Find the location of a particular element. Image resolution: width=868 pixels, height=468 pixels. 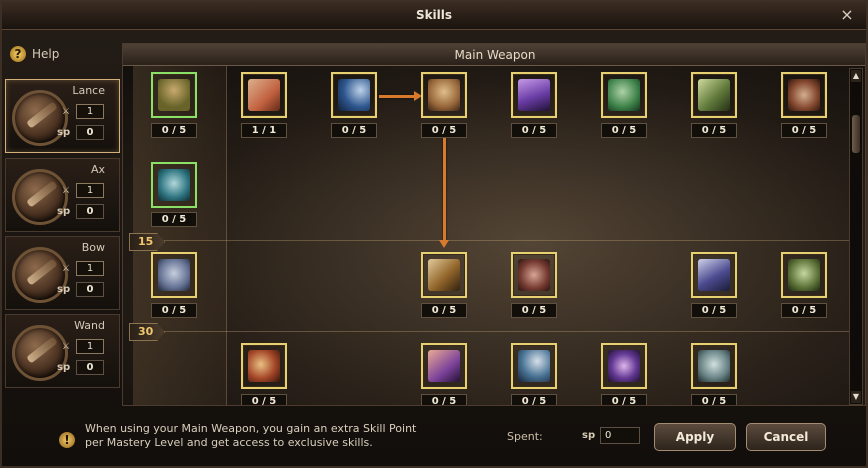

lightning-strike-icon is located at coordinates (534, 366).